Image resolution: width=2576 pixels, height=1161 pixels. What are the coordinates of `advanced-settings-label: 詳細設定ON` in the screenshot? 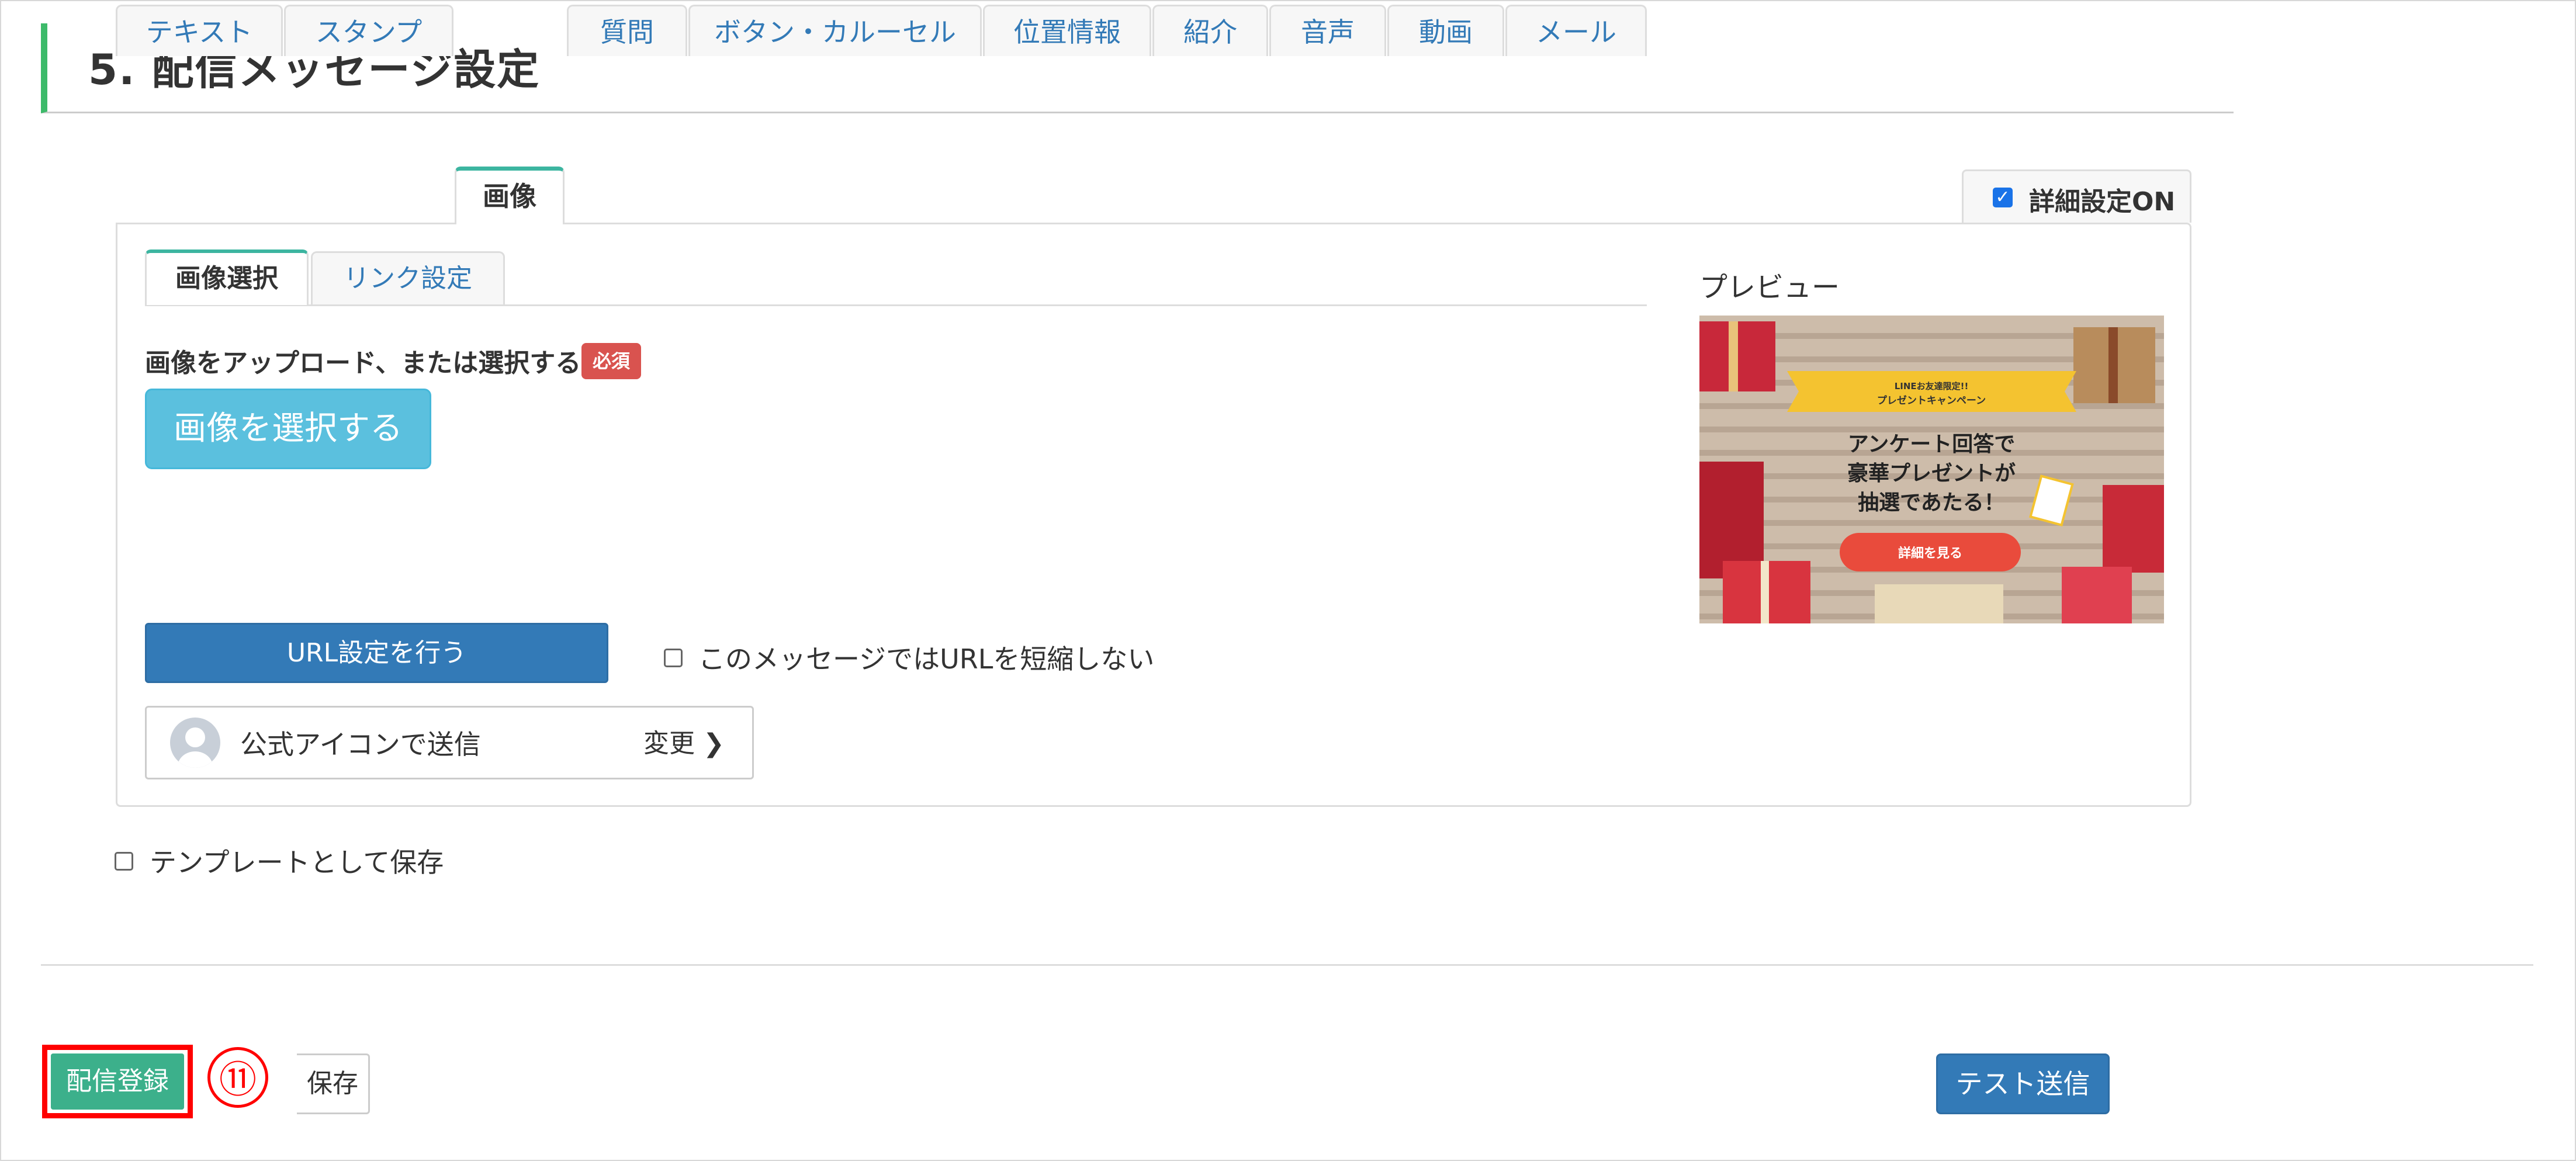 It's located at (2102, 202).